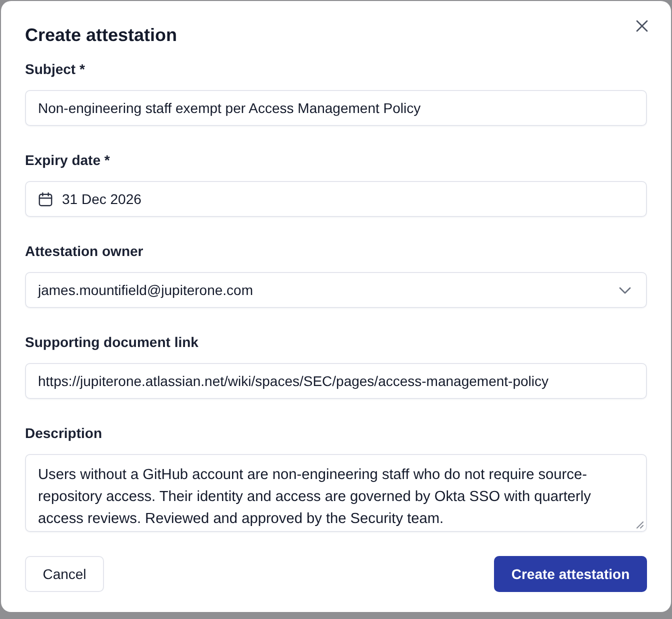  What do you see at coordinates (625, 290) in the screenshot?
I see `chevron-down-icon` at bounding box center [625, 290].